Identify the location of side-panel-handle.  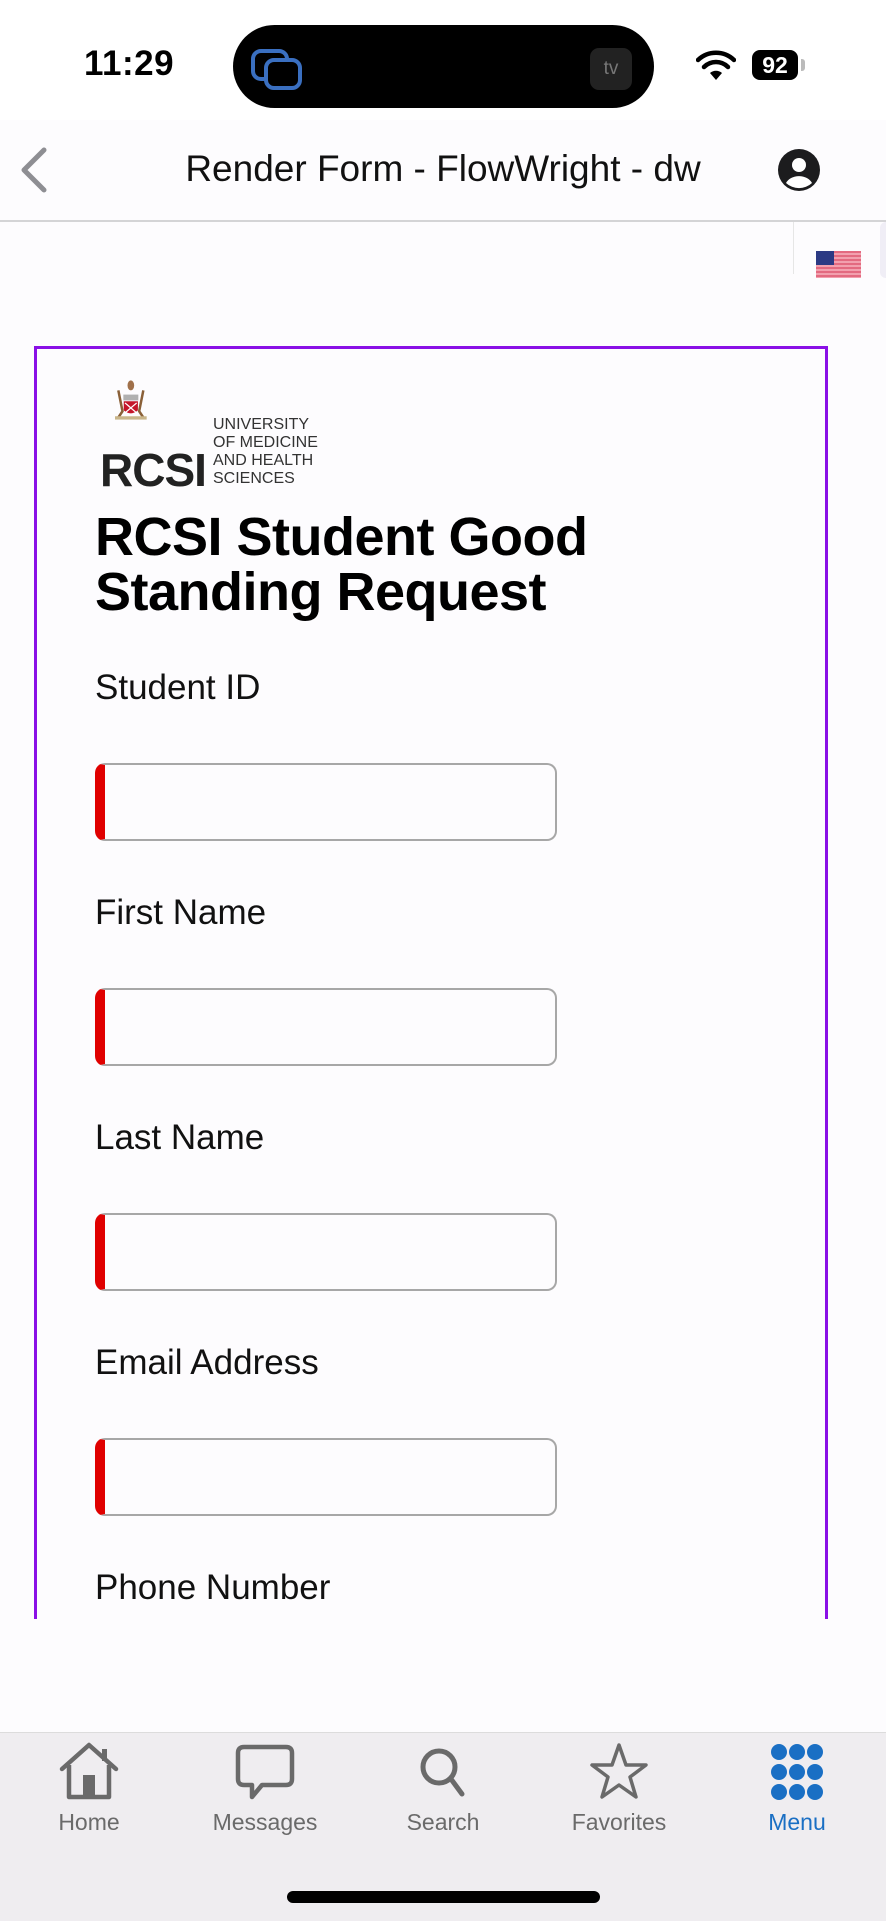
(883, 250).